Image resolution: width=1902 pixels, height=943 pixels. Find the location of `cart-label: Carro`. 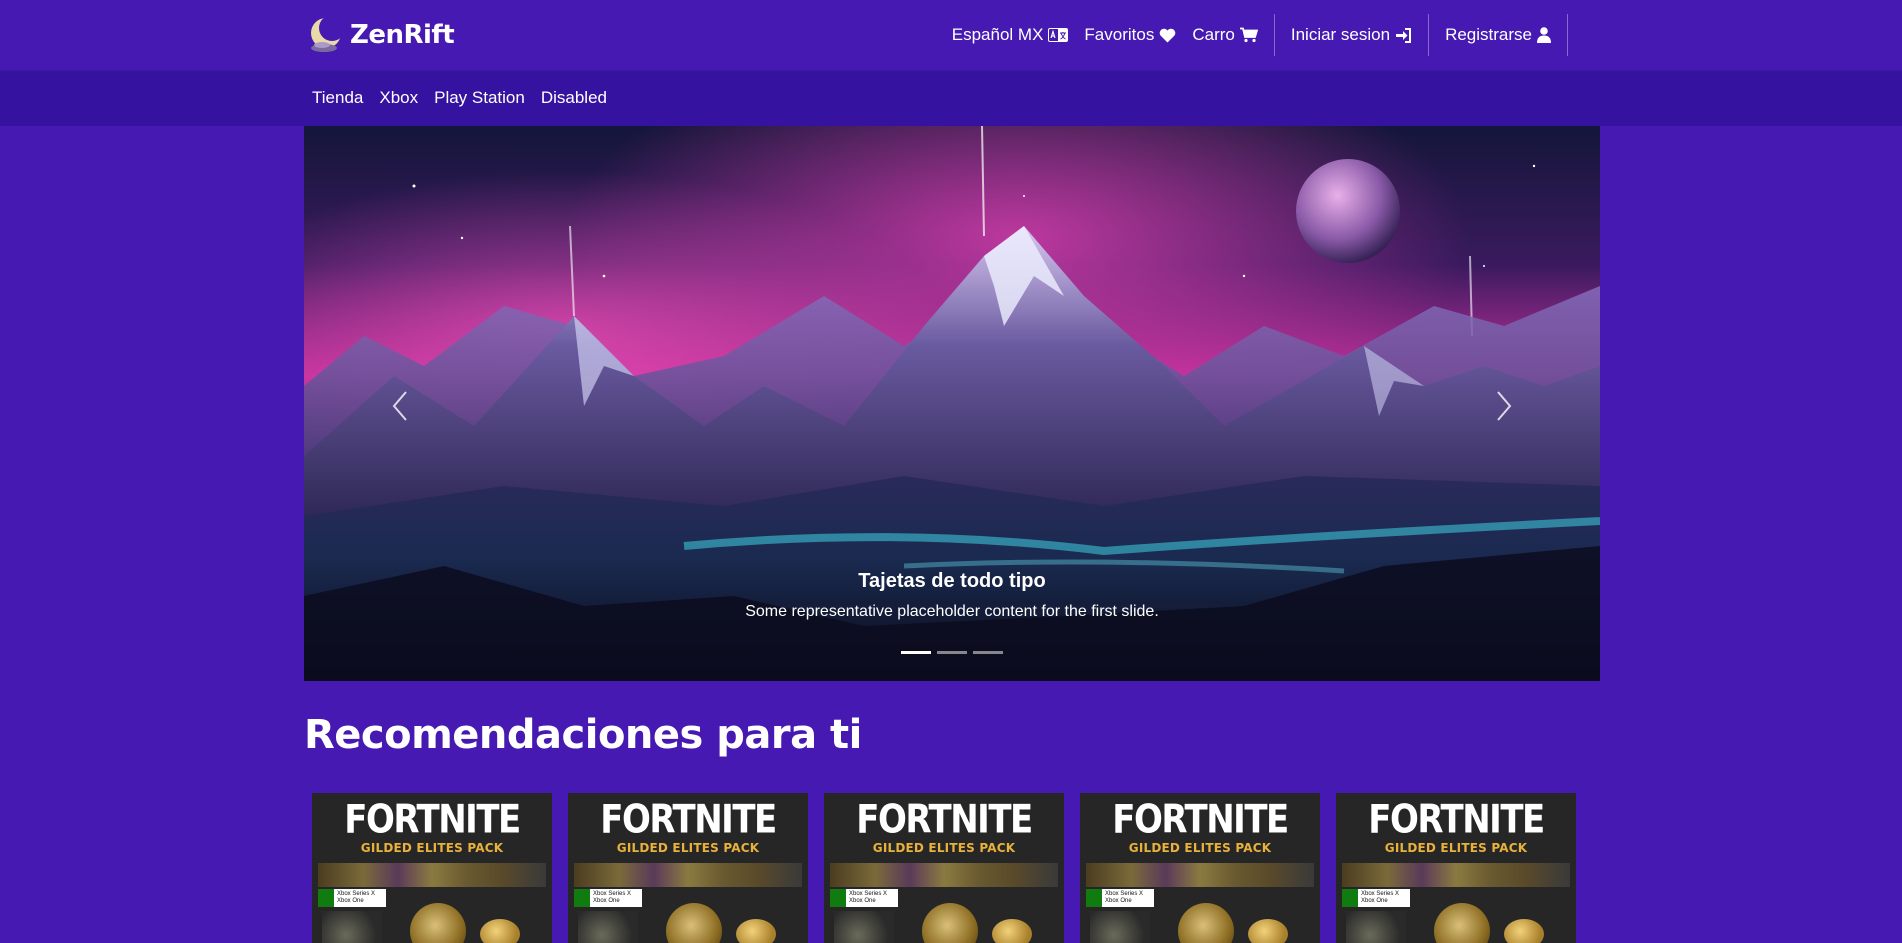

cart-label: Carro is located at coordinates (1213, 34).